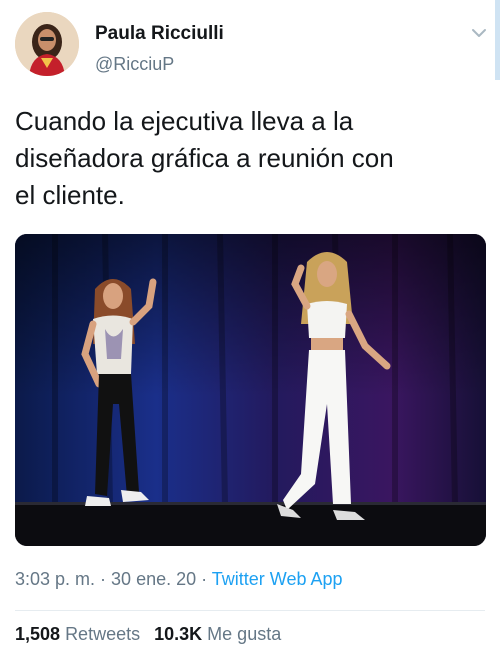 The width and height of the screenshot is (500, 658). I want to click on likes-stat: 10.3K Me gusta, so click(217, 634).